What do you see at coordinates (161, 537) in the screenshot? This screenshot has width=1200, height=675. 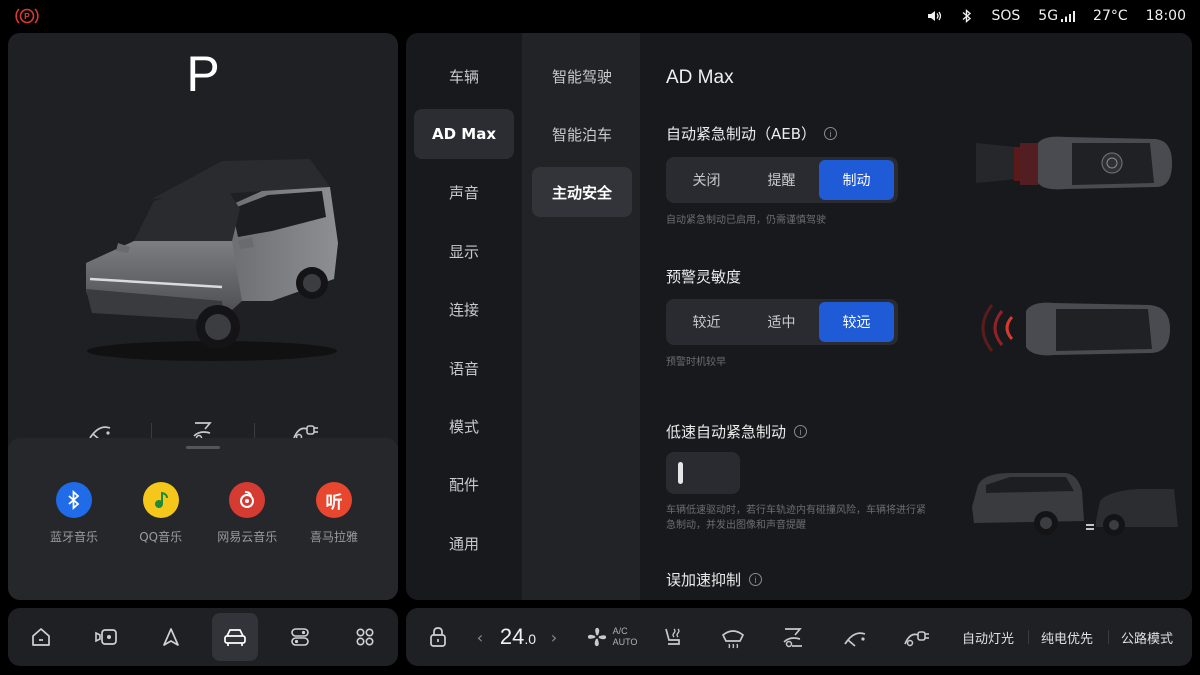 I see `app-label: QQ音乐` at bounding box center [161, 537].